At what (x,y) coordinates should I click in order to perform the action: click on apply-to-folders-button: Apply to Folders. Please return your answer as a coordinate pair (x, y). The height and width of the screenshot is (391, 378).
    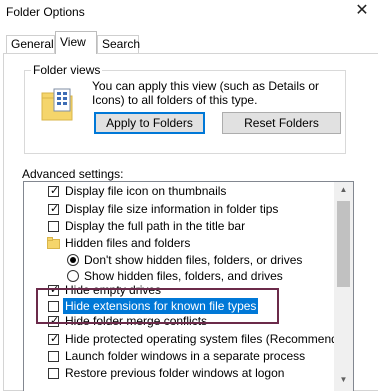
    Looking at the image, I should click on (149, 123).